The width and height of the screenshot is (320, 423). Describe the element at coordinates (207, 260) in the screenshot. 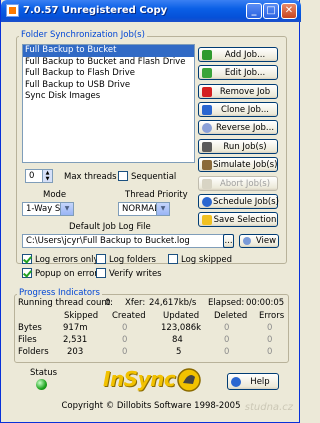

I see `log-skipped-label: Log skipped` at that location.